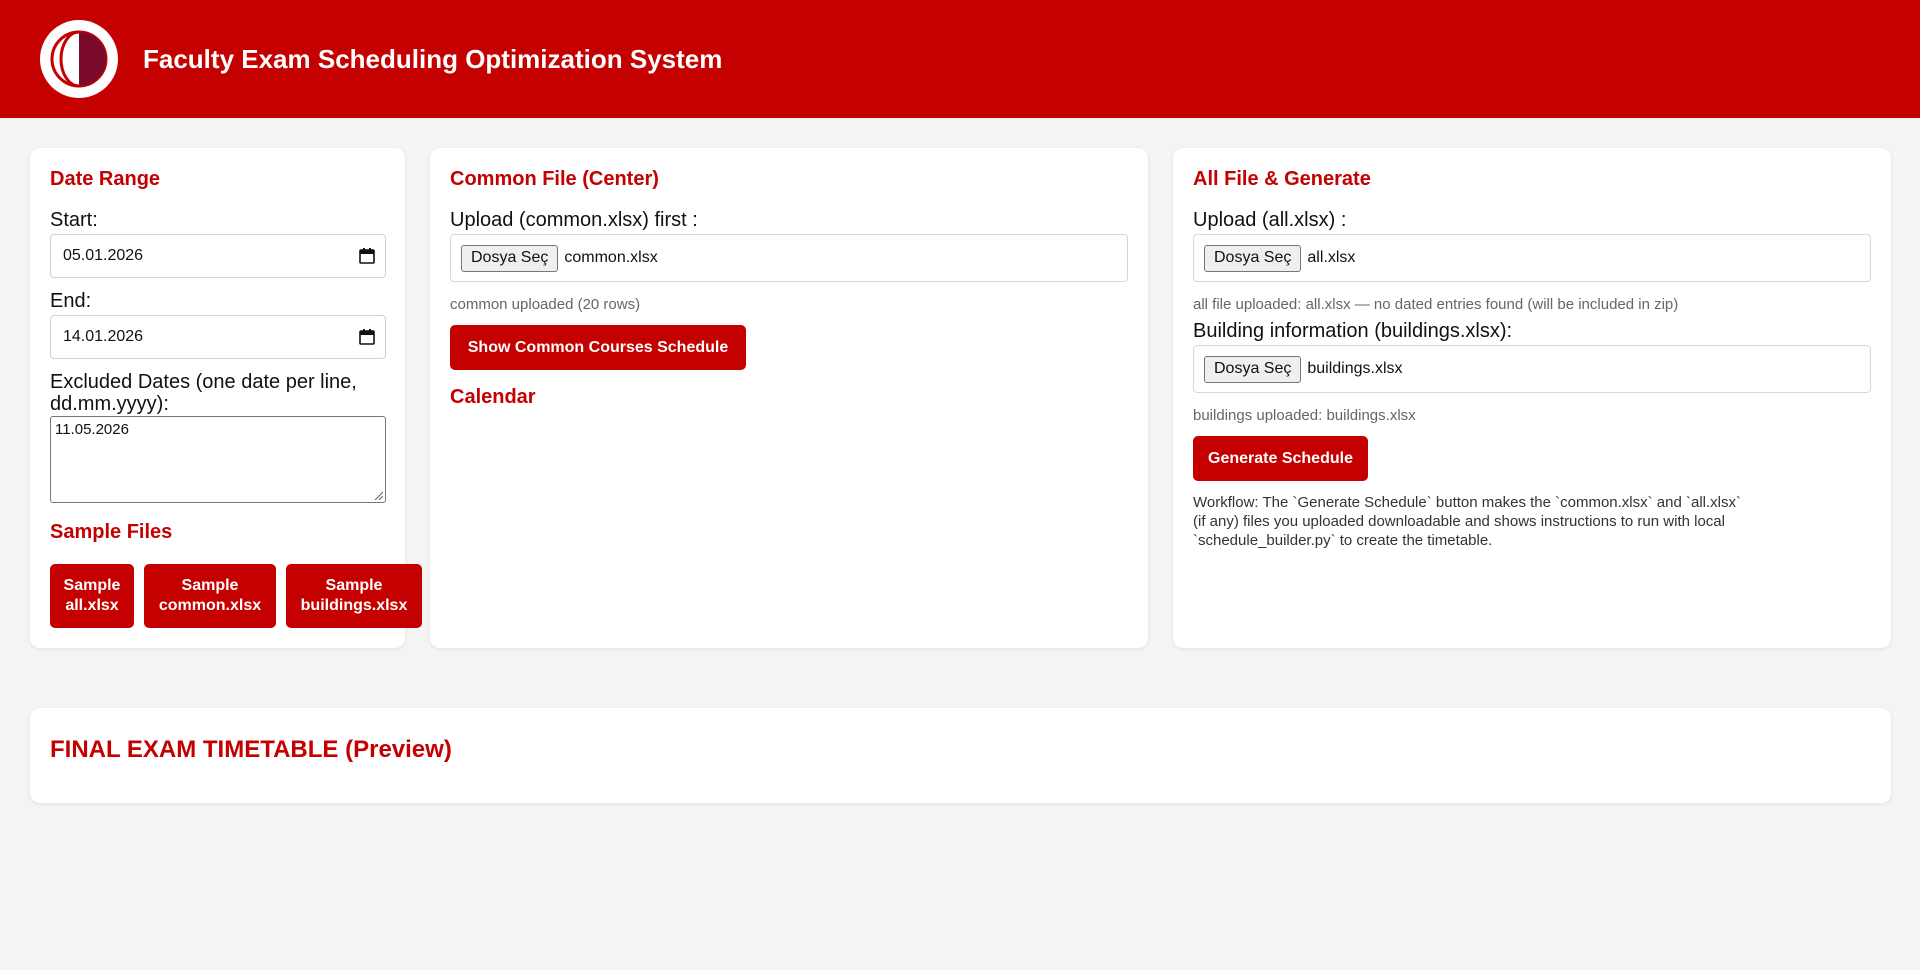 The height and width of the screenshot is (970, 1920). I want to click on calendar-title: Calendar, so click(493, 397).